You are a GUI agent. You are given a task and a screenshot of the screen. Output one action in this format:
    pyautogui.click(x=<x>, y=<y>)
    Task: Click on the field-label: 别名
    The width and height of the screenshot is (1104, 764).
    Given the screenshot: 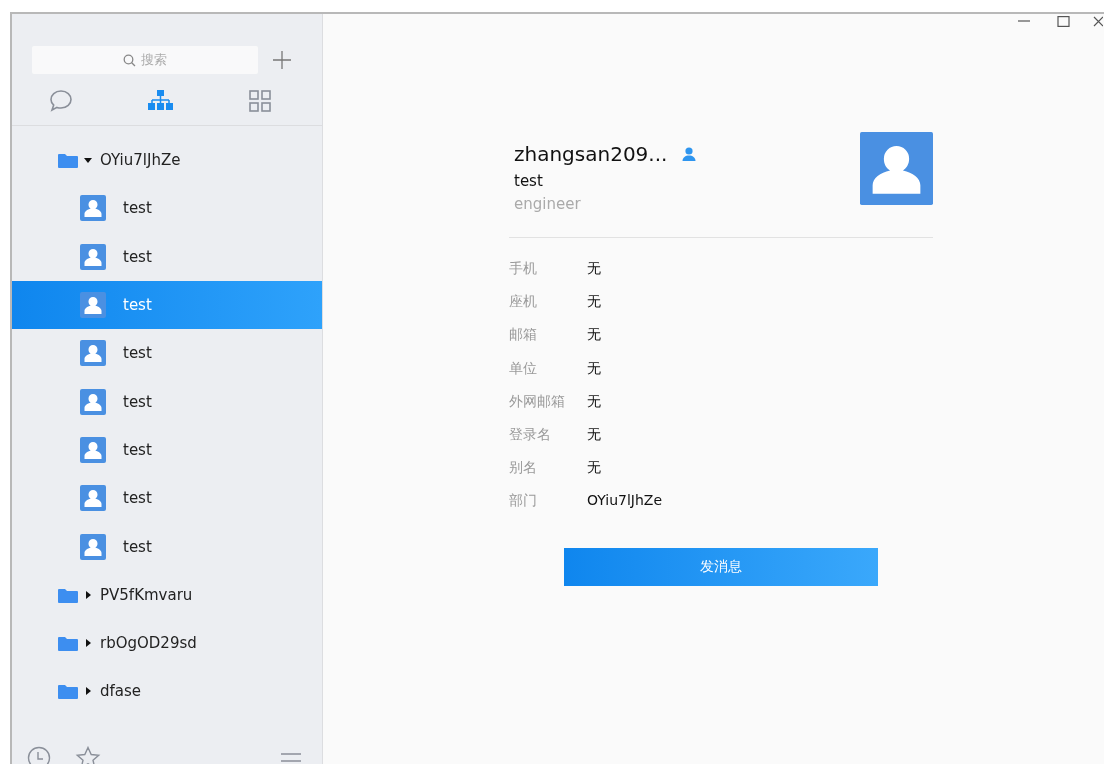 What is the action you would take?
    pyautogui.click(x=523, y=468)
    